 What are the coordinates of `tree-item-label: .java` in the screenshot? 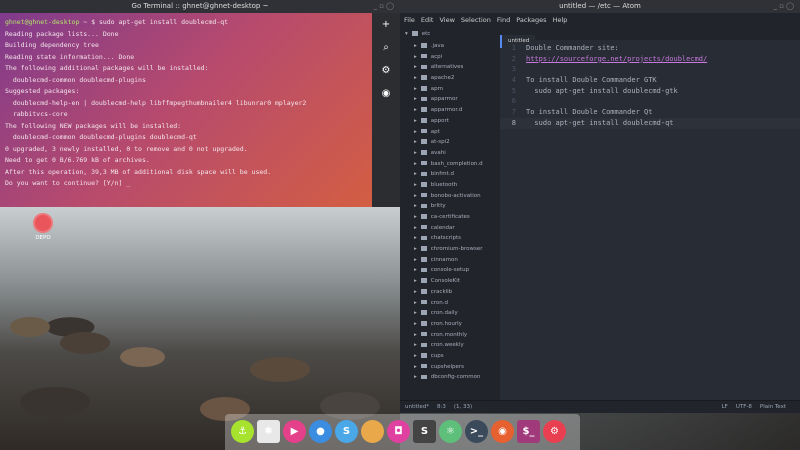 It's located at (437, 46).